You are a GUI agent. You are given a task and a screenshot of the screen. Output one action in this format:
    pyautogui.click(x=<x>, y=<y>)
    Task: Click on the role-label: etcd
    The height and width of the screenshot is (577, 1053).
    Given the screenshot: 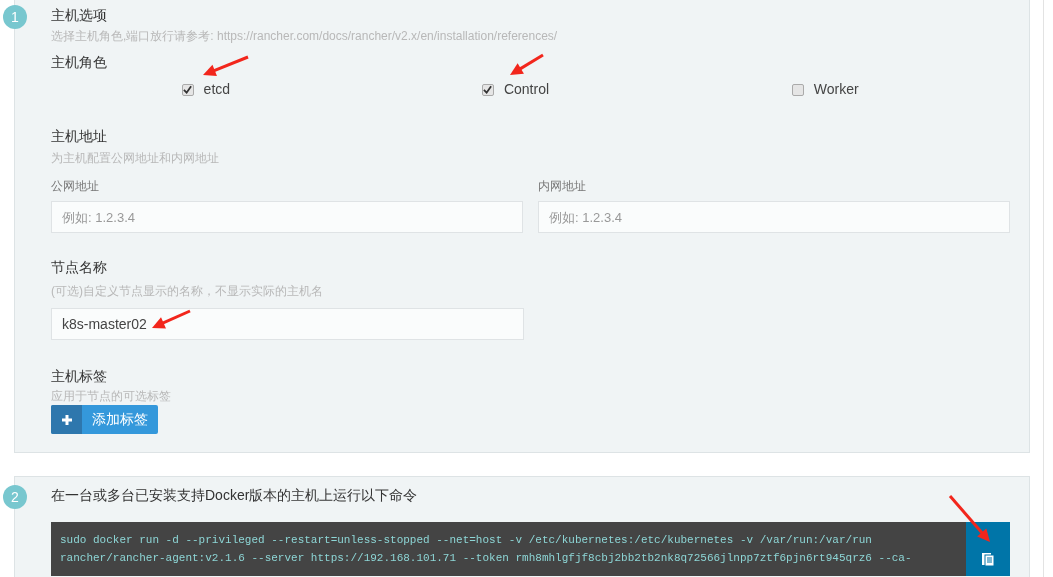 What is the action you would take?
    pyautogui.click(x=217, y=89)
    